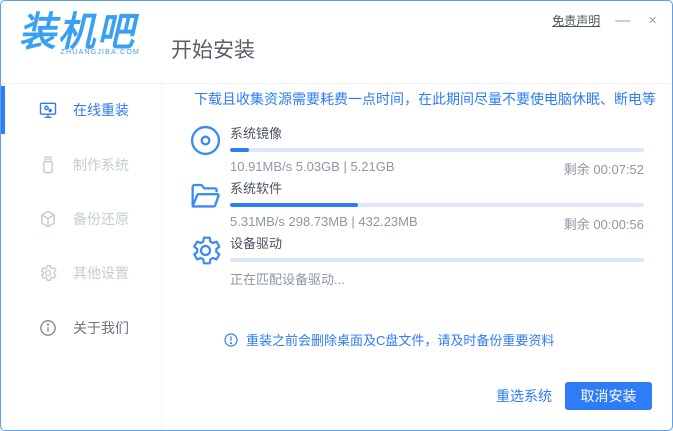 The height and width of the screenshot is (431, 673). Describe the element at coordinates (48, 110) in the screenshot. I see `monitor-reinstall-icon` at that location.